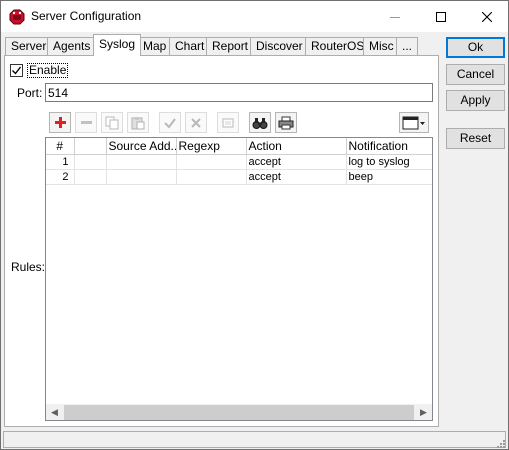 The image size is (509, 450). What do you see at coordinates (230, 46) in the screenshot?
I see `tab-report: Report` at bounding box center [230, 46].